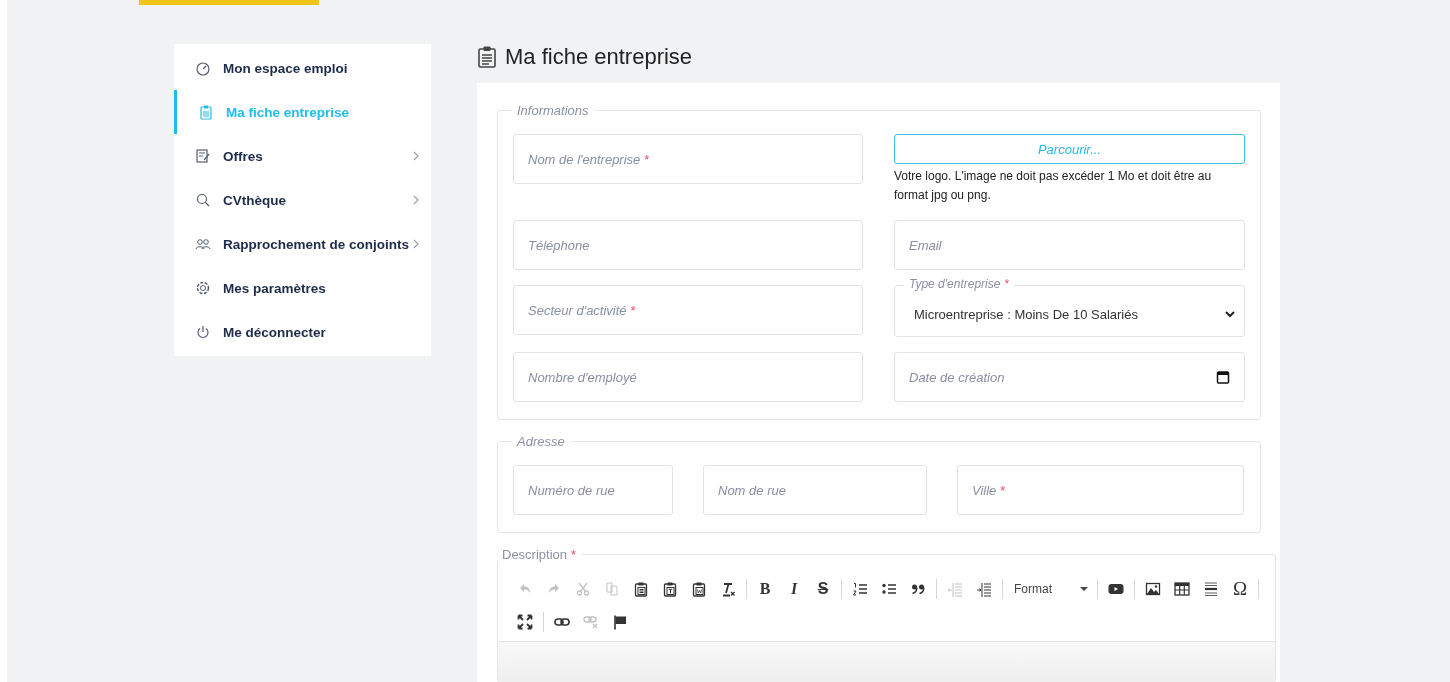  I want to click on indent-icon, so click(984, 589).